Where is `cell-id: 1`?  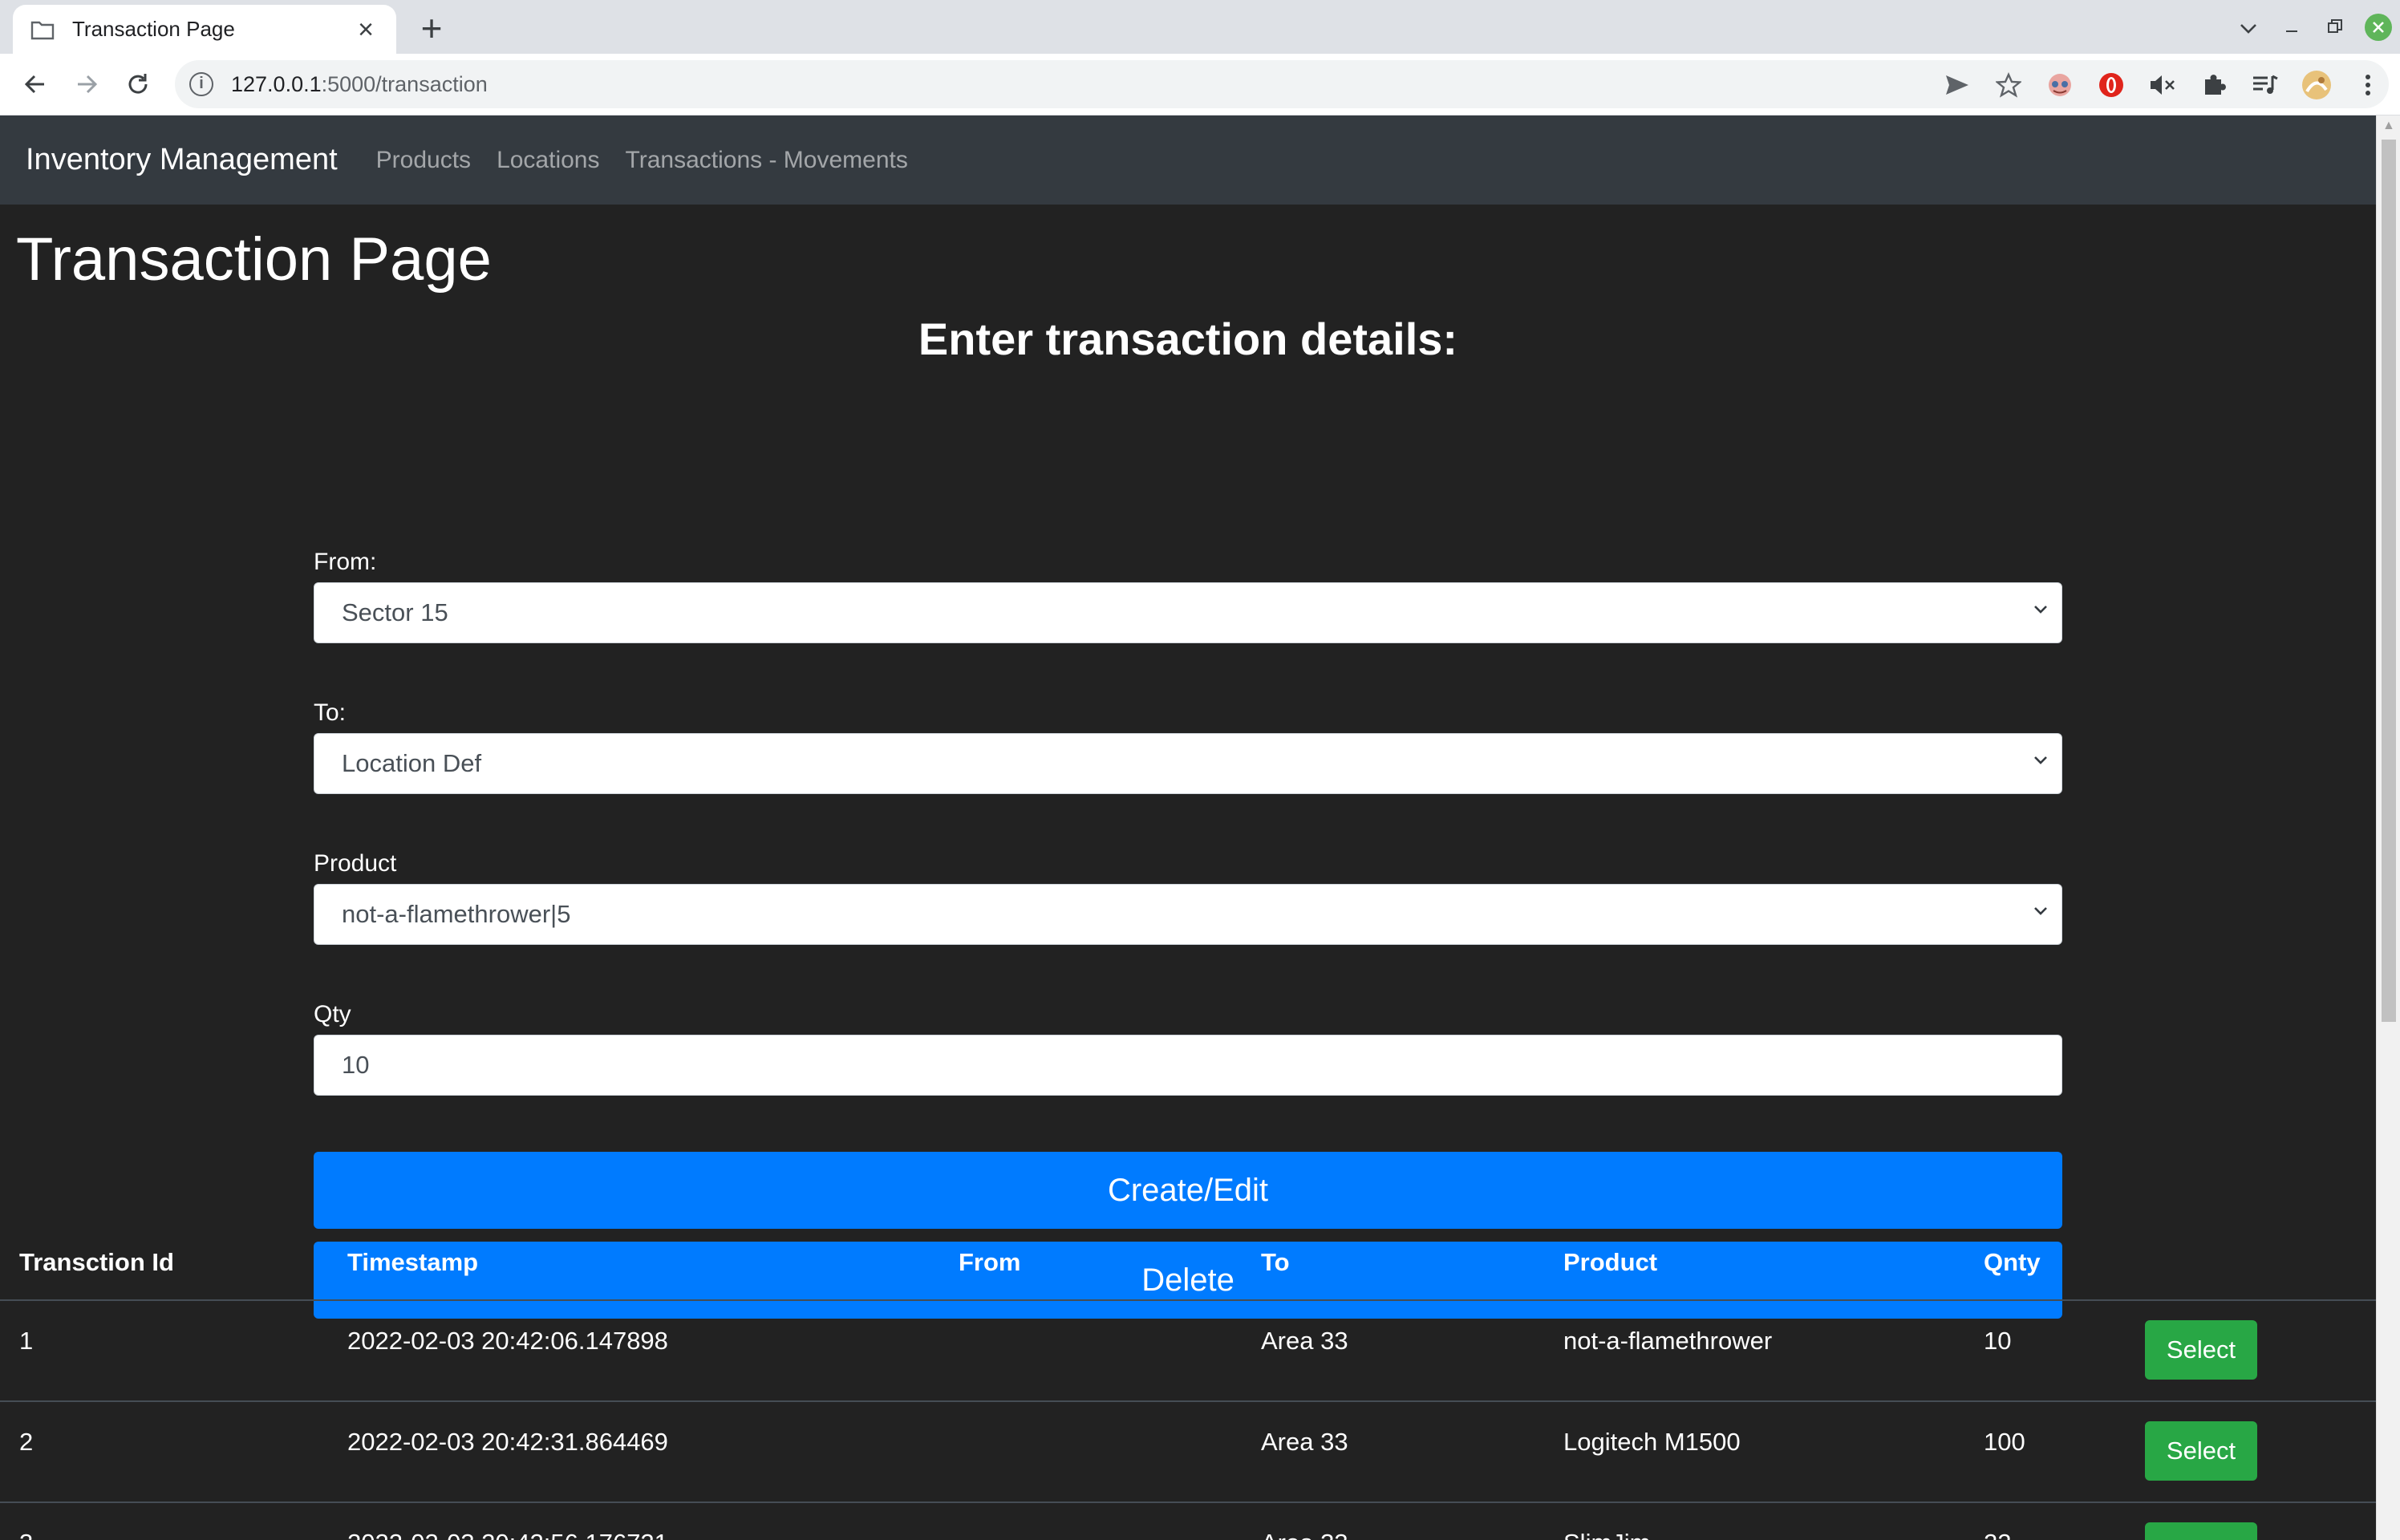 cell-id: 1 is located at coordinates (26, 1341).